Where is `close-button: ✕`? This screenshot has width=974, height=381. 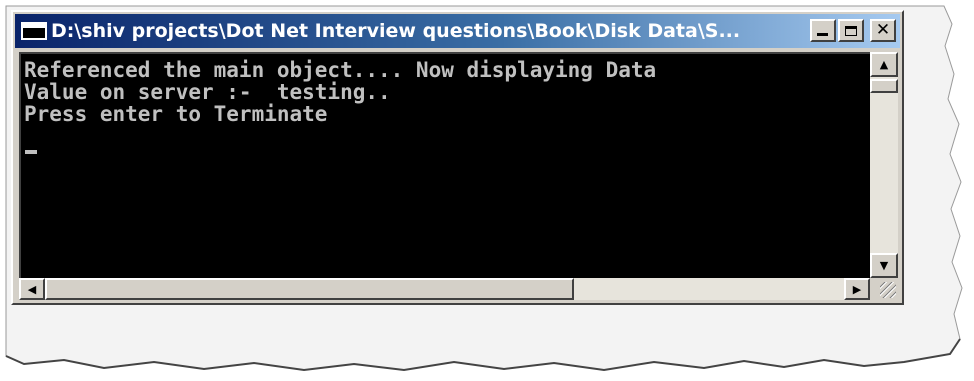
close-button: ✕ is located at coordinates (883, 30).